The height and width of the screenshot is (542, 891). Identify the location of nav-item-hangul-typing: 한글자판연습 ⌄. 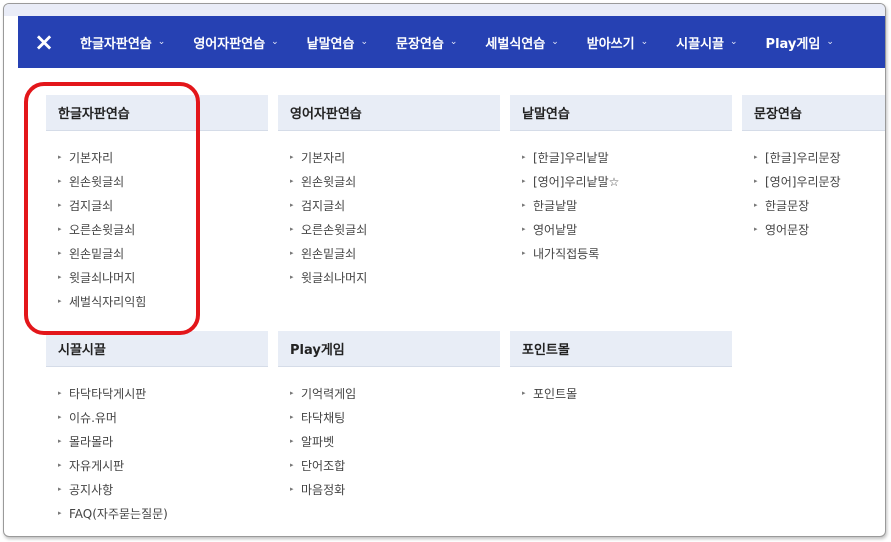
(122, 42).